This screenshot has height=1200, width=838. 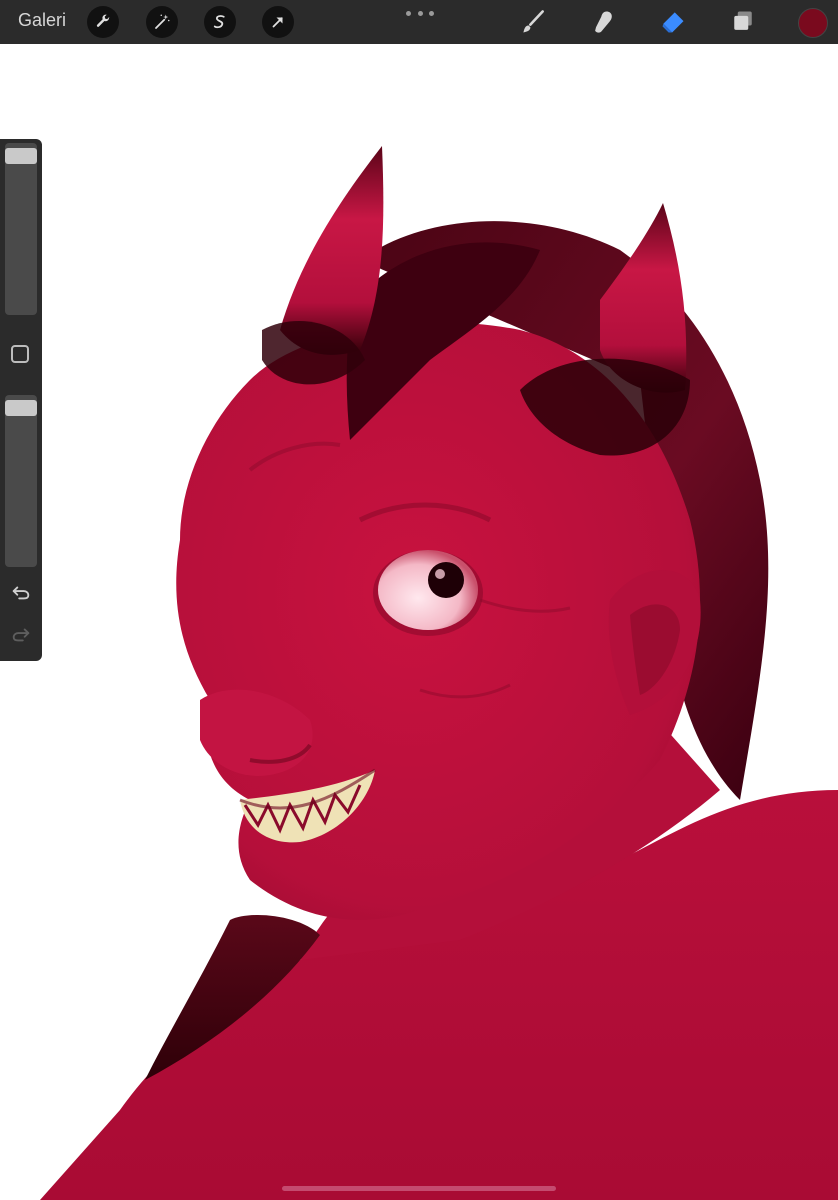 I want to click on transform-arrow-icon, so click(x=277, y=22).